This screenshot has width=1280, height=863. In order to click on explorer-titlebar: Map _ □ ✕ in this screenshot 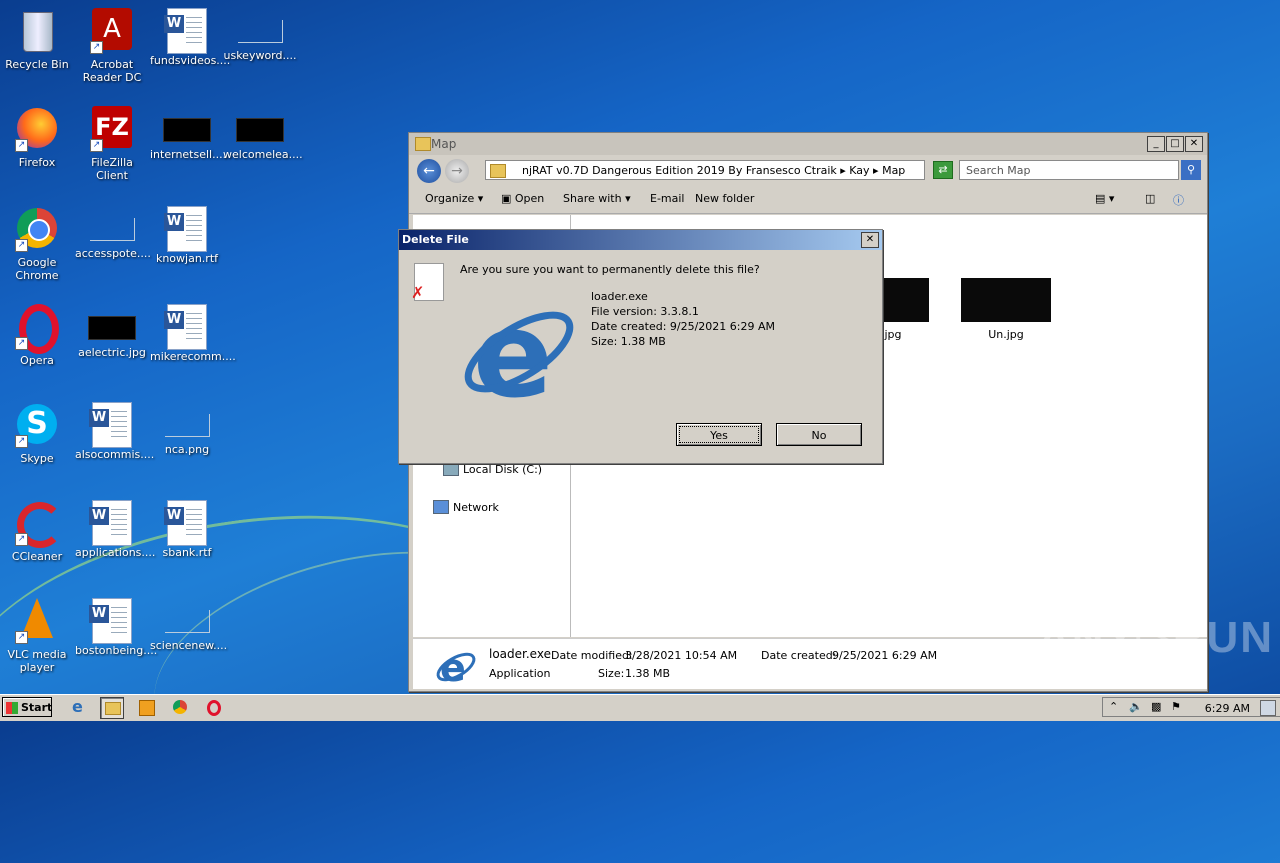, I will do `click(808, 144)`.